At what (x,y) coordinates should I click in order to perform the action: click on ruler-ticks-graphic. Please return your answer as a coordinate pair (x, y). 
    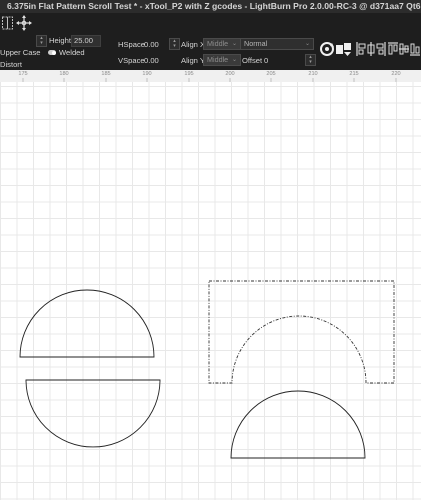
    Looking at the image, I should click on (209, 80).